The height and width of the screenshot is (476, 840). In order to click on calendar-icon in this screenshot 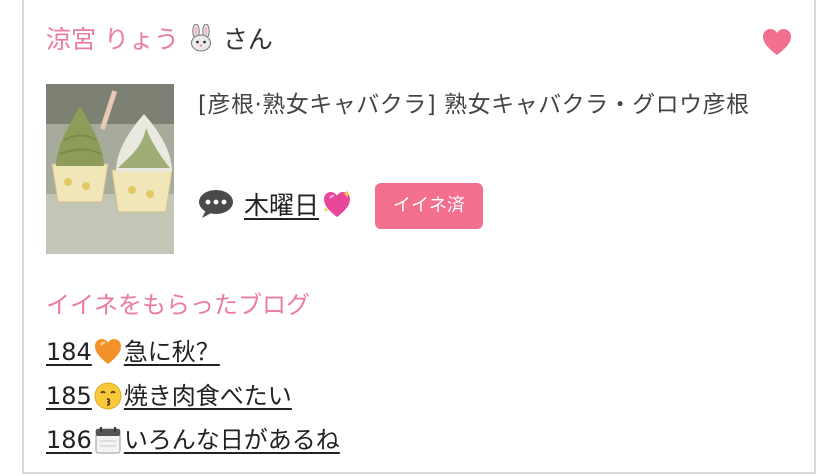, I will do `click(108, 440)`.